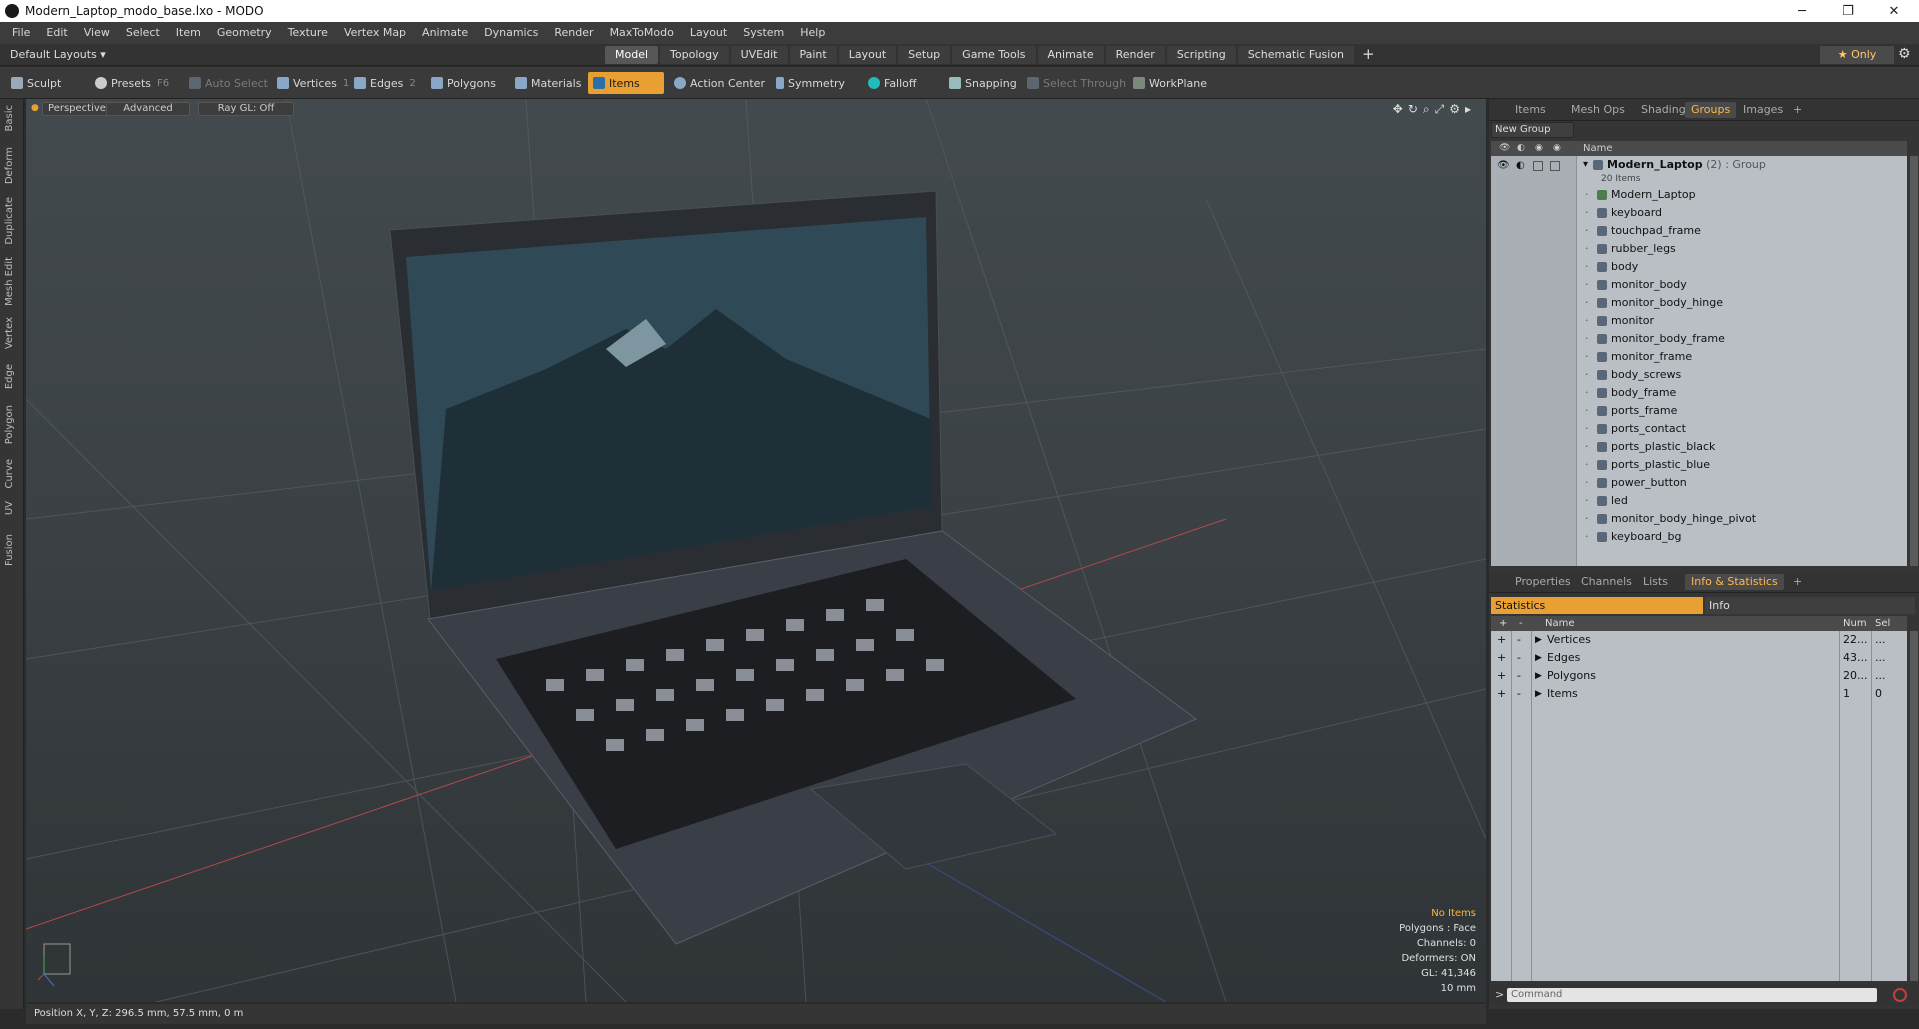 This screenshot has width=1919, height=1029. I want to click on group-item-row: · ports_plastic_black, so click(1742, 447).